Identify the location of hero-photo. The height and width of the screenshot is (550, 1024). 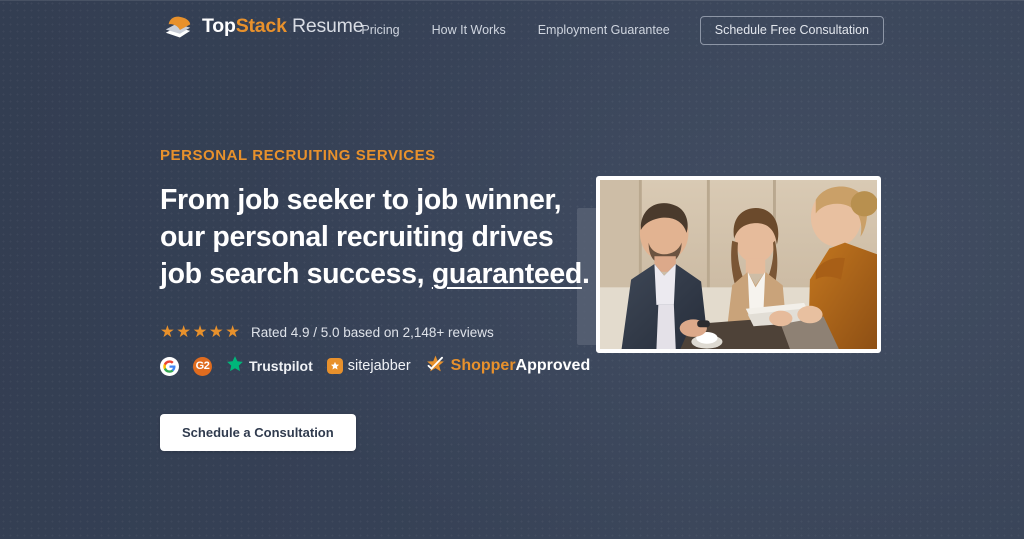
(738, 264).